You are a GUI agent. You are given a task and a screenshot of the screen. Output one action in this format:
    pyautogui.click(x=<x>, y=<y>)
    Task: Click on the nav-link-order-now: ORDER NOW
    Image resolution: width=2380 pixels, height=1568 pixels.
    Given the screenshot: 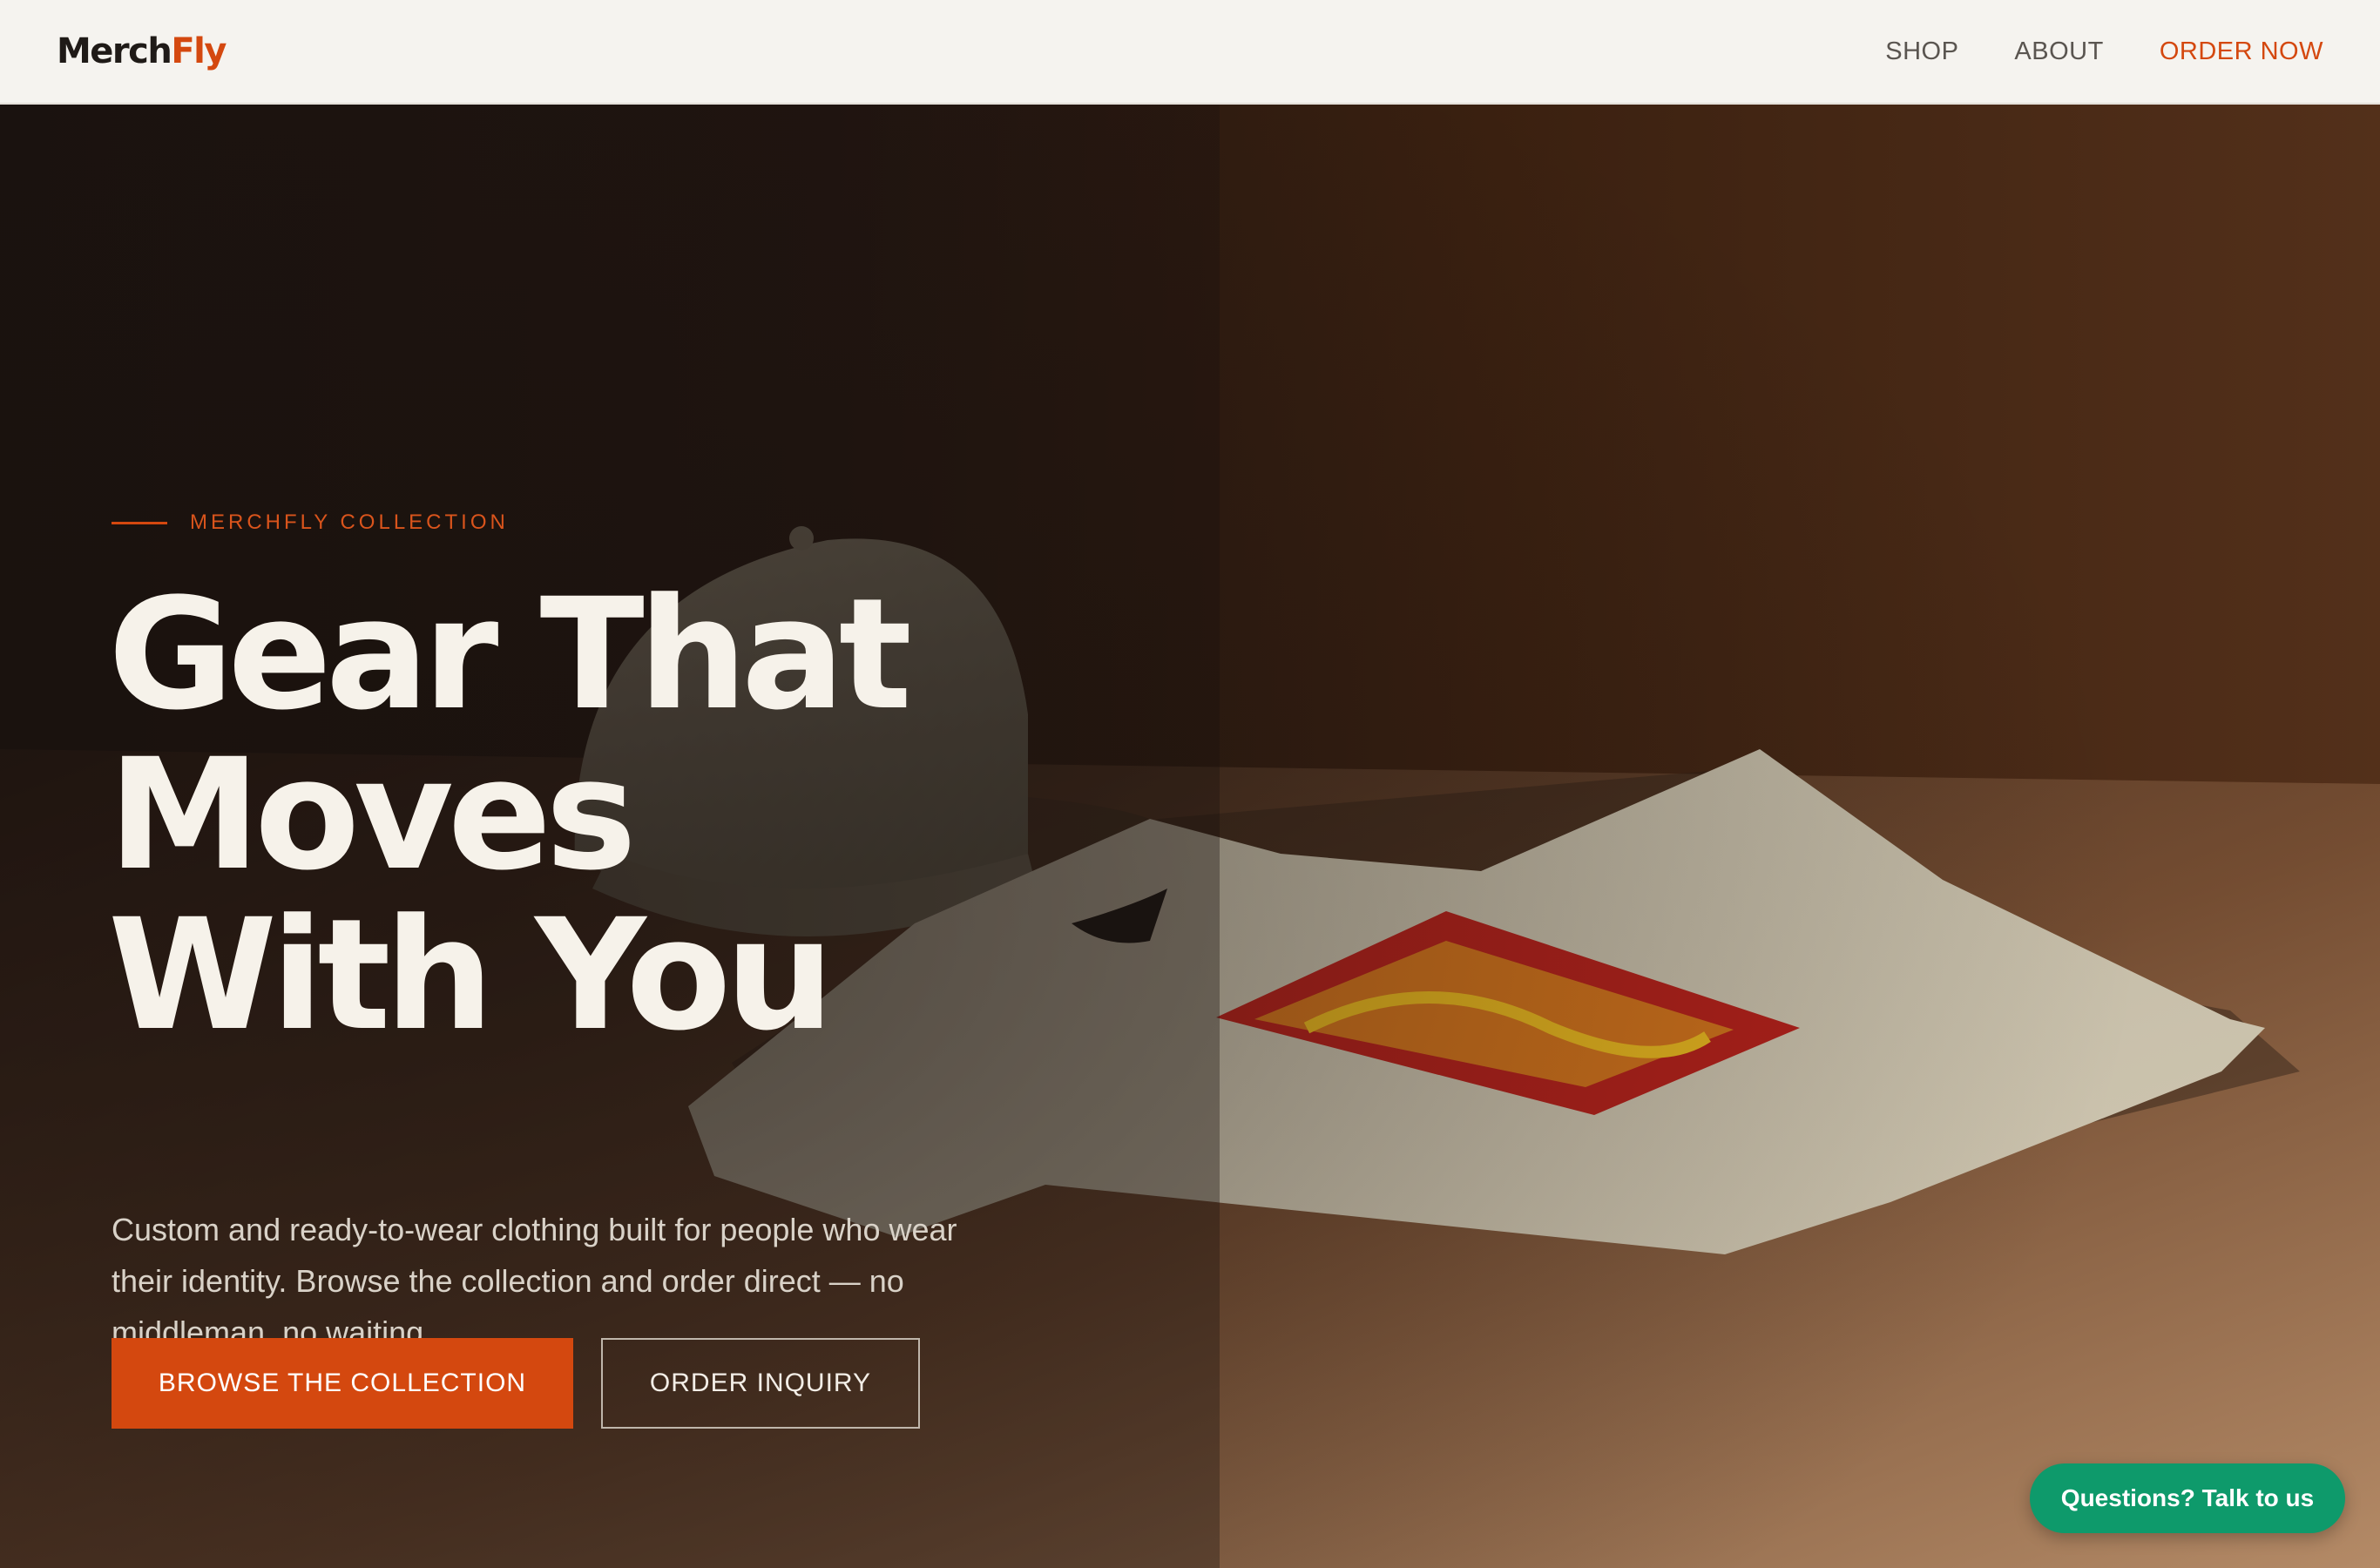 What is the action you would take?
    pyautogui.click(x=2241, y=52)
    